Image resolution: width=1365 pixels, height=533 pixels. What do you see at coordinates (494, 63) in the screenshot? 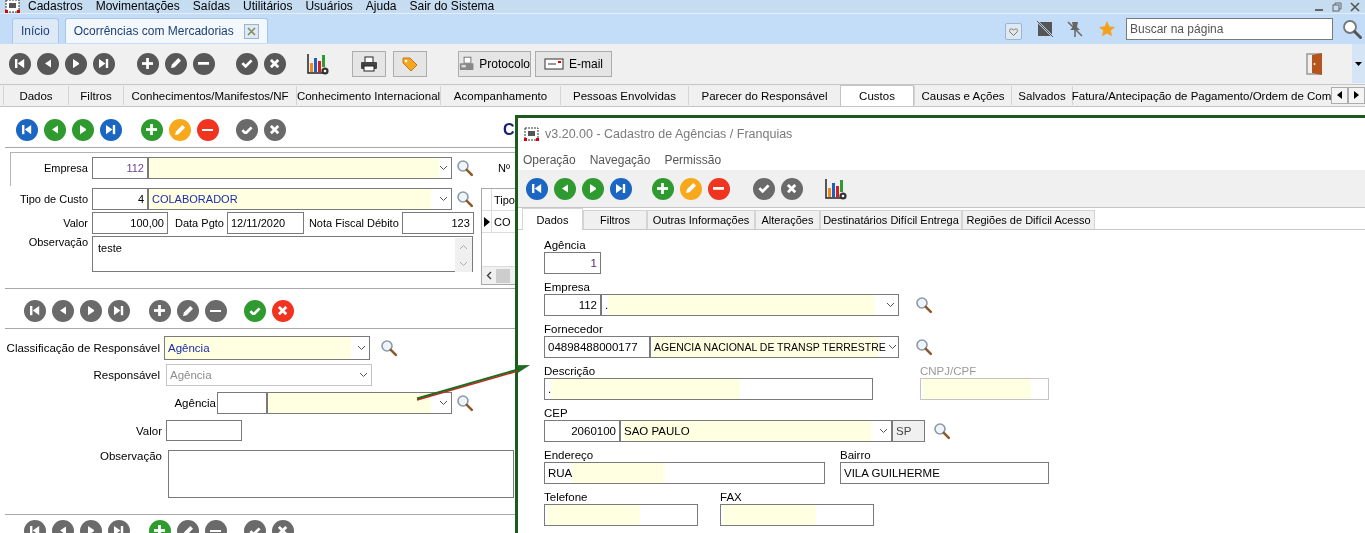
I see `protocol-button: Protocolo` at bounding box center [494, 63].